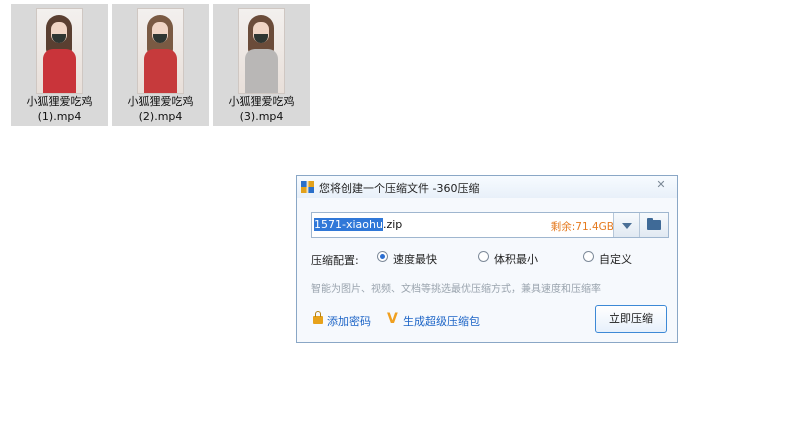  Describe the element at coordinates (261, 109) in the screenshot. I see `file-name: 小狐狸爱吃鸡 (3).mp4` at that location.